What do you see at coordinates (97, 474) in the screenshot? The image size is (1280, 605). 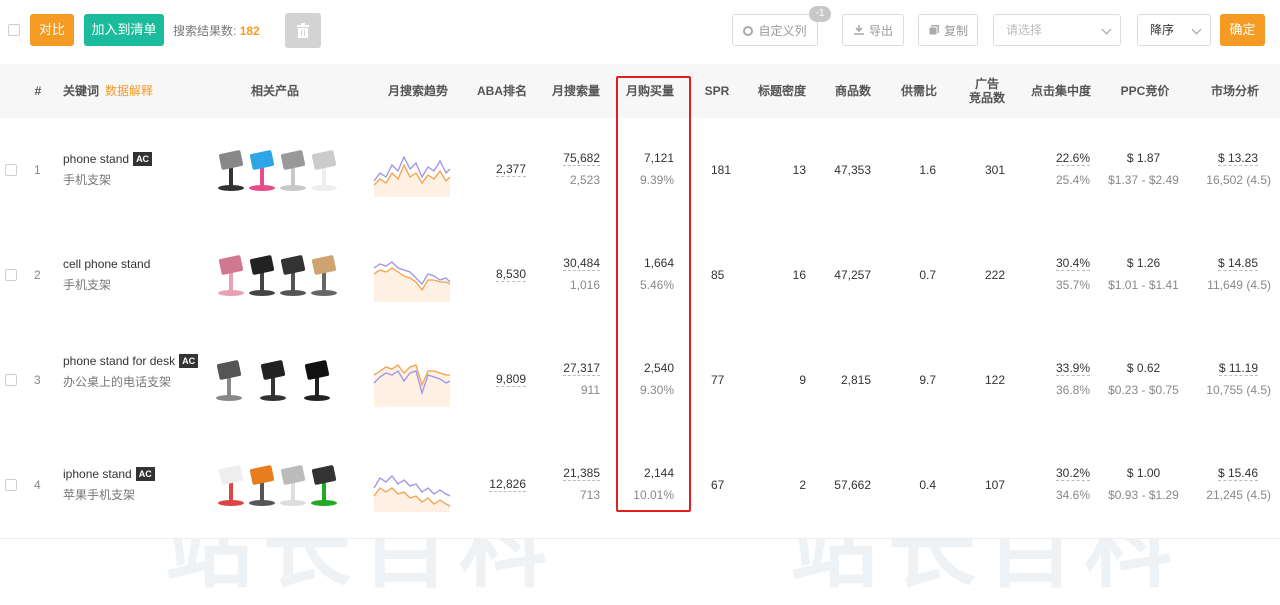 I see `keyword-text: iphone stand` at bounding box center [97, 474].